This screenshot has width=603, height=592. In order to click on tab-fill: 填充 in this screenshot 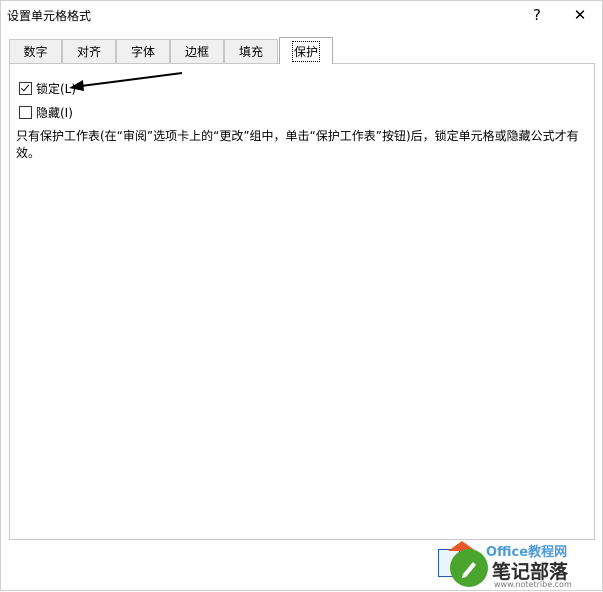, I will do `click(251, 51)`.